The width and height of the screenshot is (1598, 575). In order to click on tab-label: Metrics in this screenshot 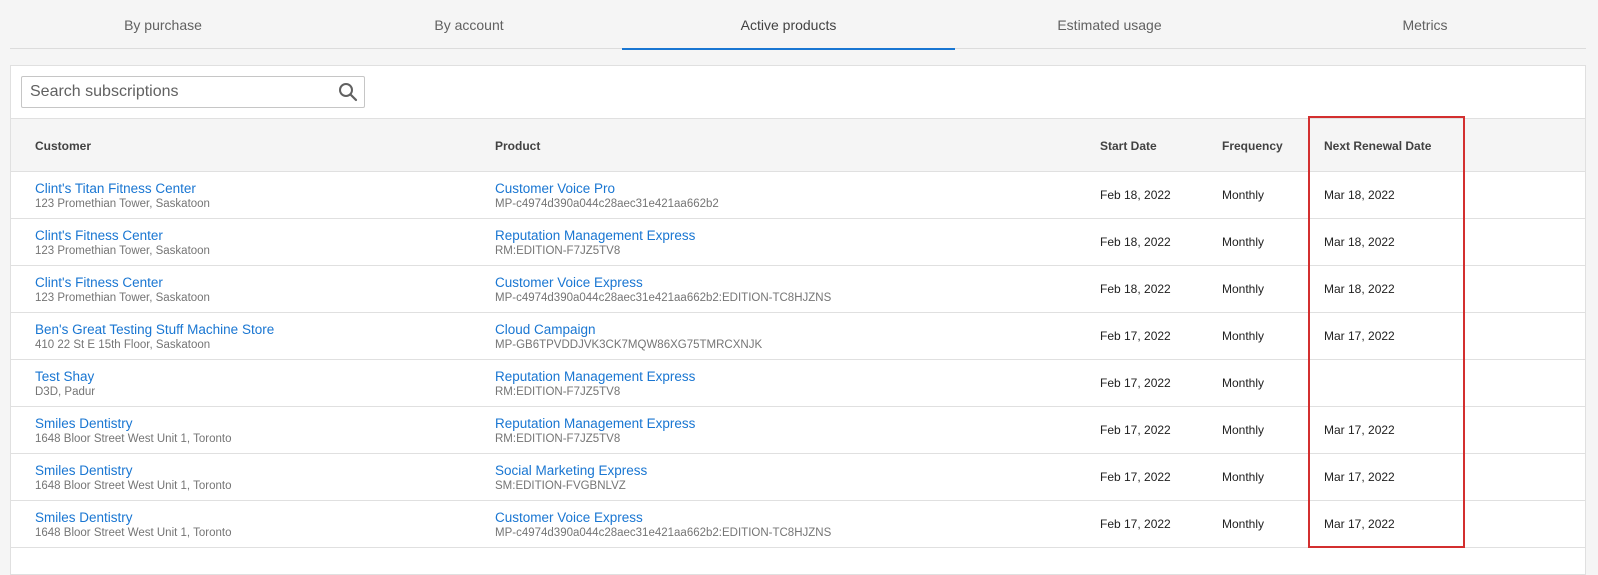, I will do `click(1425, 24)`.